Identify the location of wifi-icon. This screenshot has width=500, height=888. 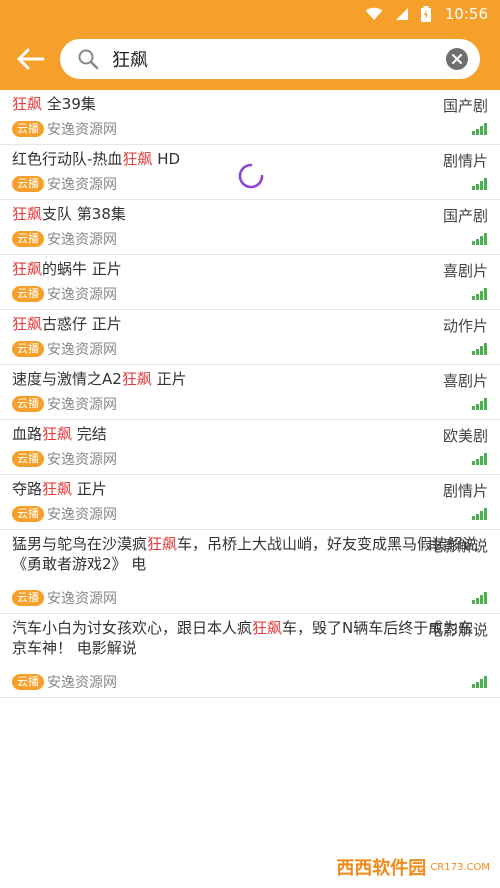
(374, 14).